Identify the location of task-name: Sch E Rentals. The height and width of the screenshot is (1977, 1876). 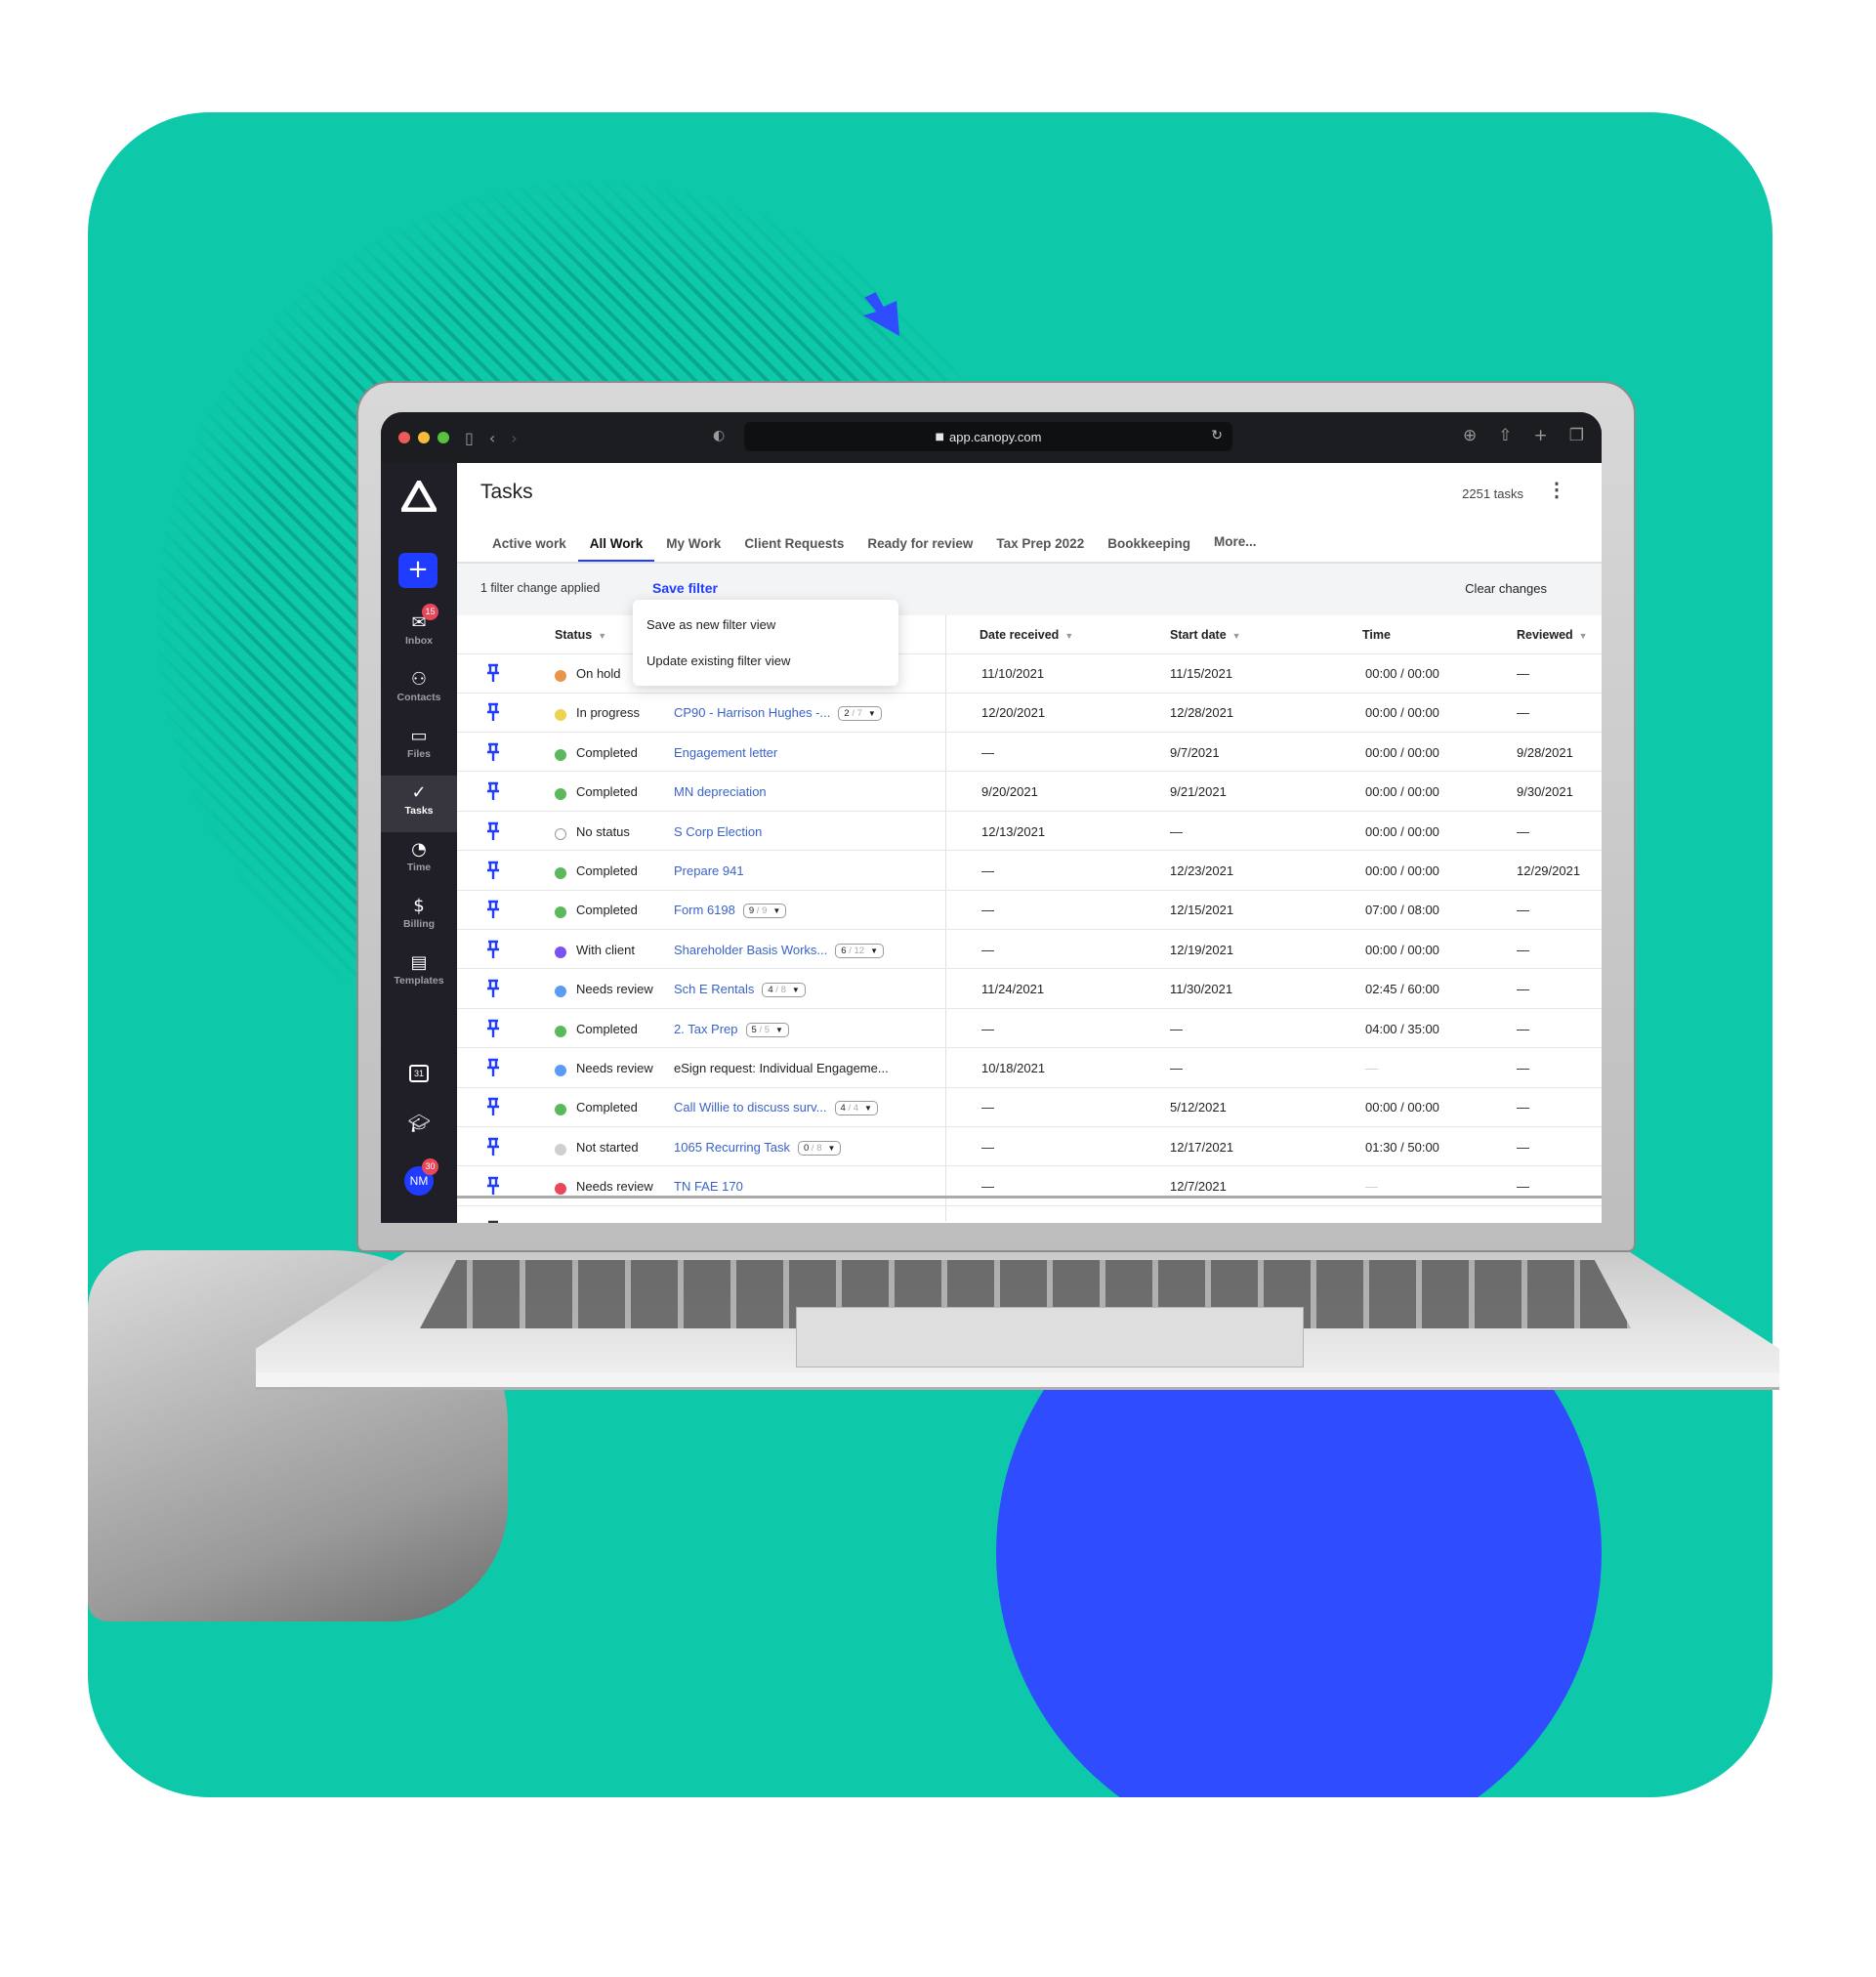
(714, 989).